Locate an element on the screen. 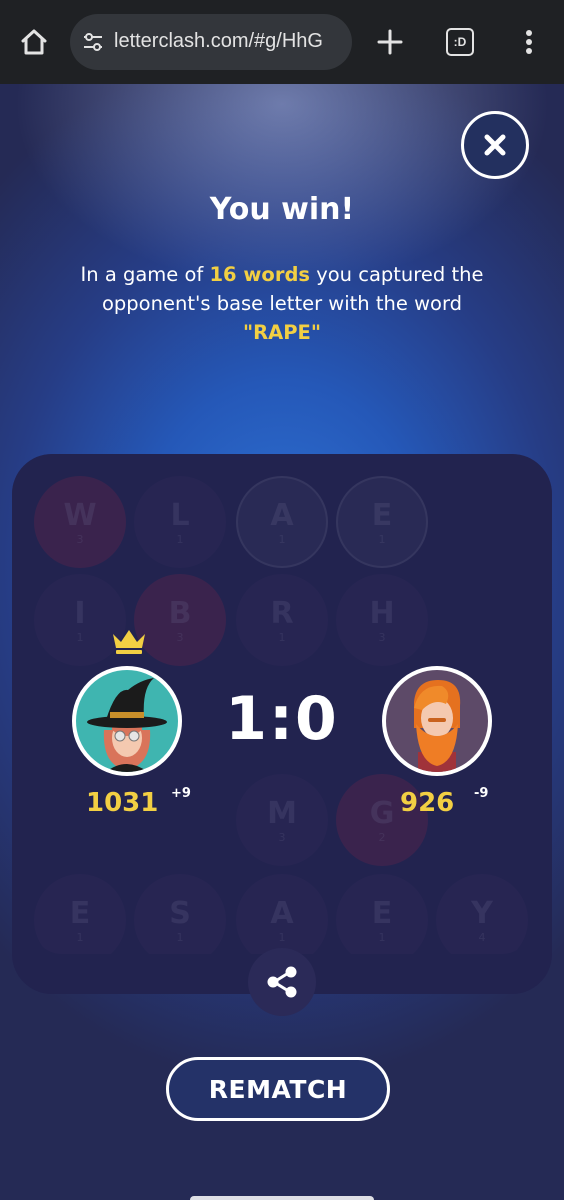 Image resolution: width=564 pixels, height=1200 pixels. home-icon is located at coordinates (34, 42).